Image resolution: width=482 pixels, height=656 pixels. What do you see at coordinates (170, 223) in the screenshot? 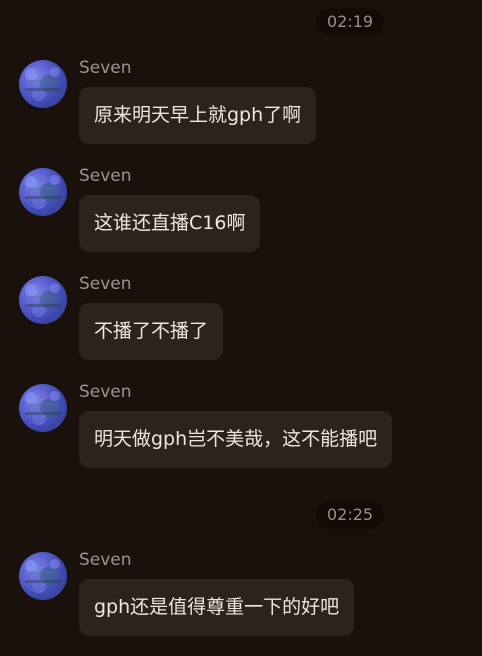
I see `message-bubble: 这谁还直播C16啊` at bounding box center [170, 223].